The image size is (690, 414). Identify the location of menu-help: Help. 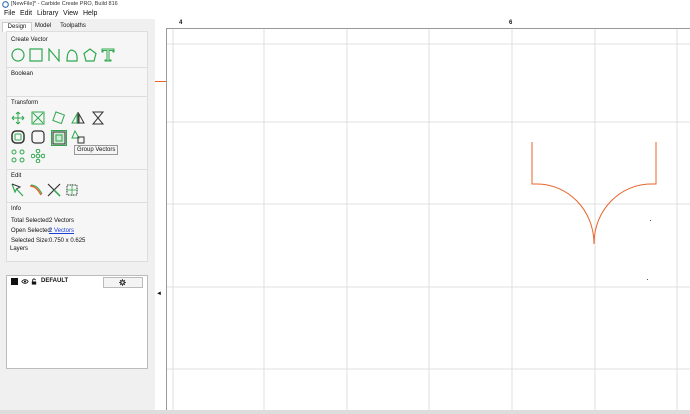
(90, 13).